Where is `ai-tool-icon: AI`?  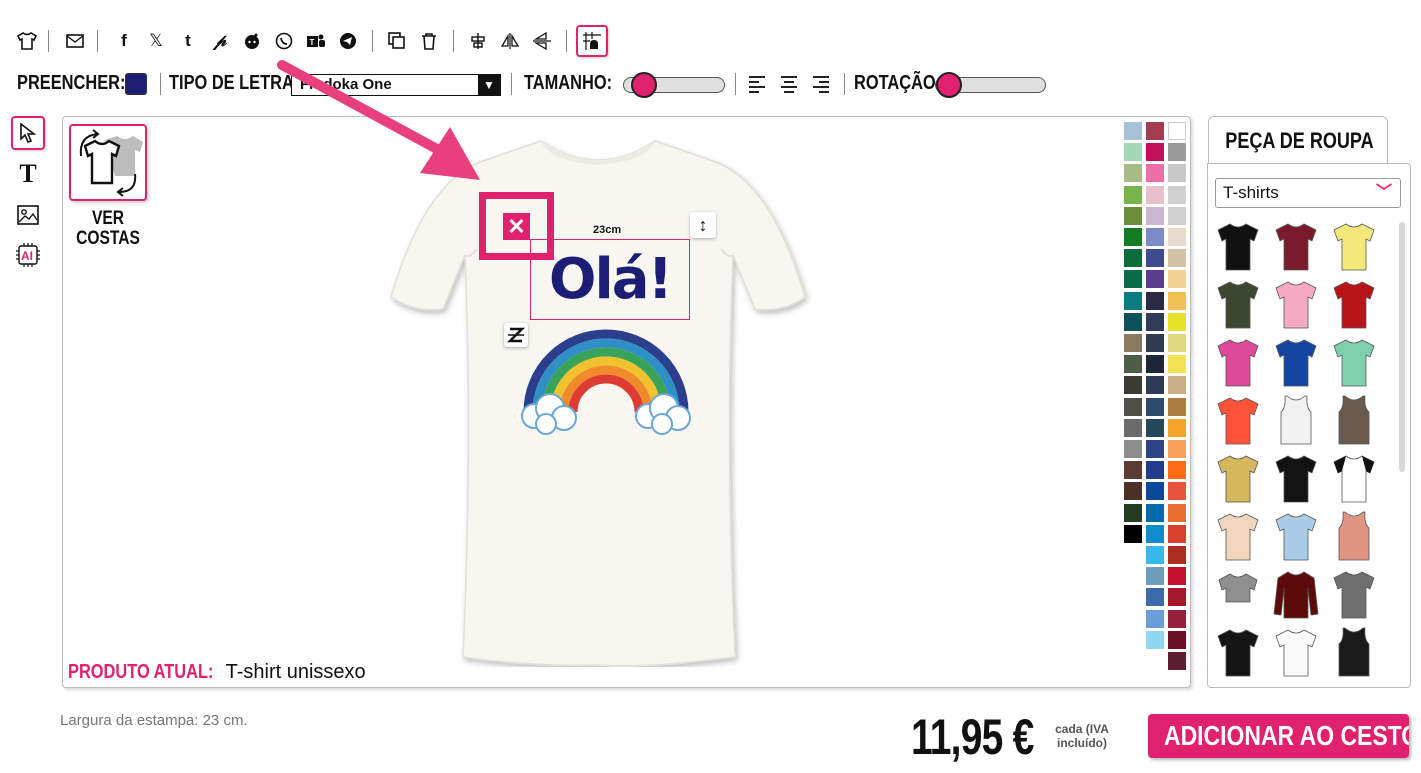 ai-tool-icon: AI is located at coordinates (28, 255).